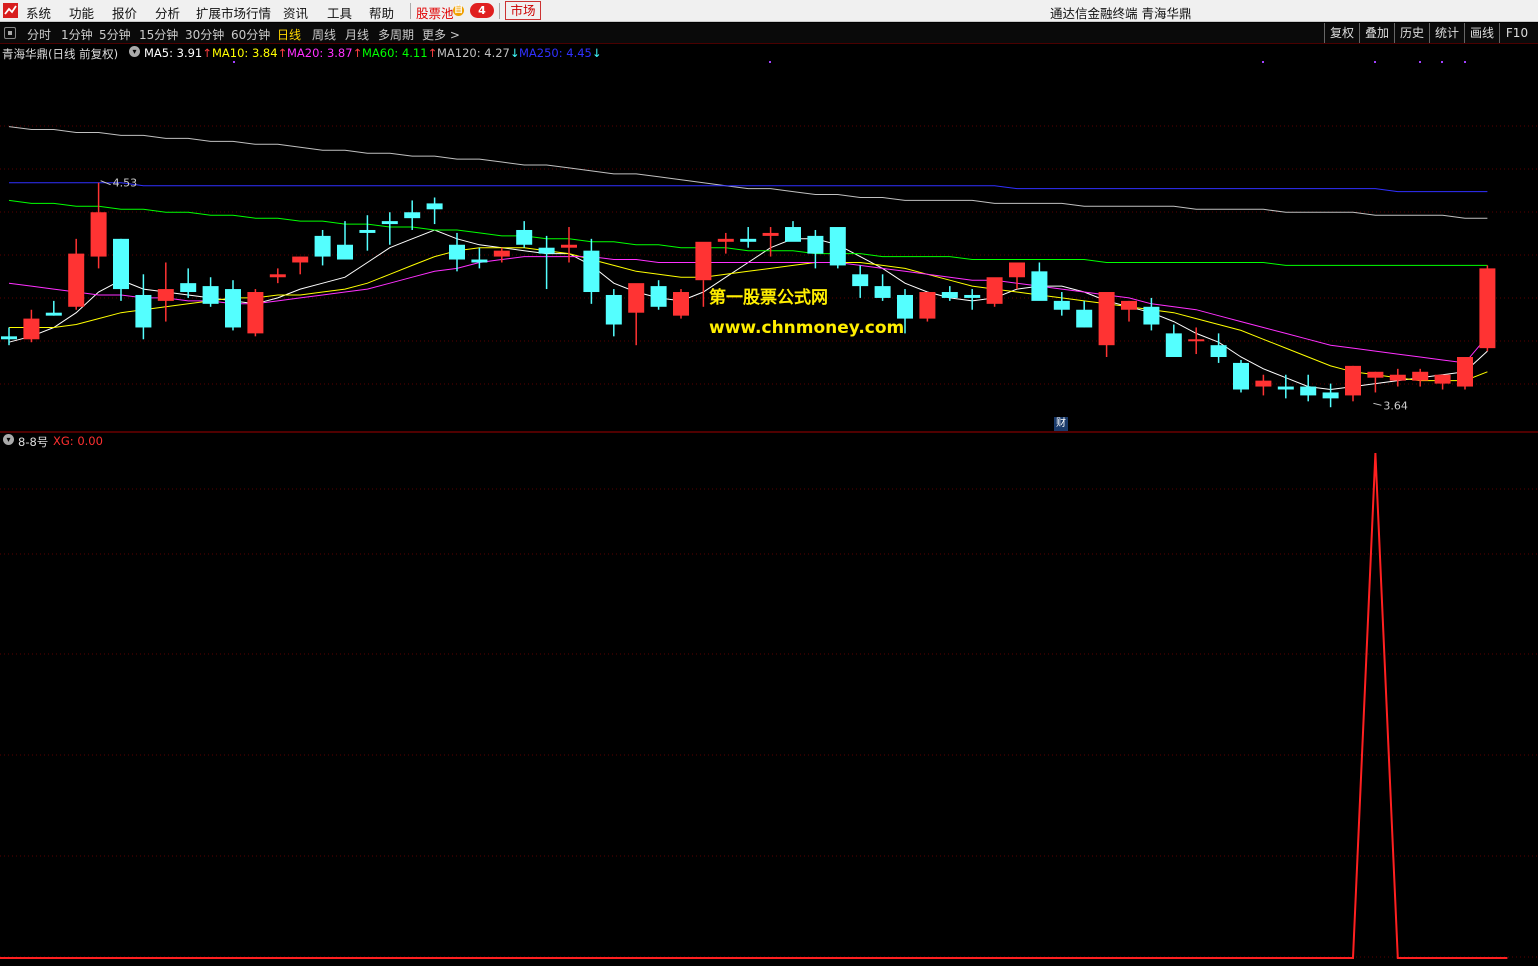 This screenshot has width=1538, height=966. What do you see at coordinates (523, 10) in the screenshot?
I see `market-button: 市场` at bounding box center [523, 10].